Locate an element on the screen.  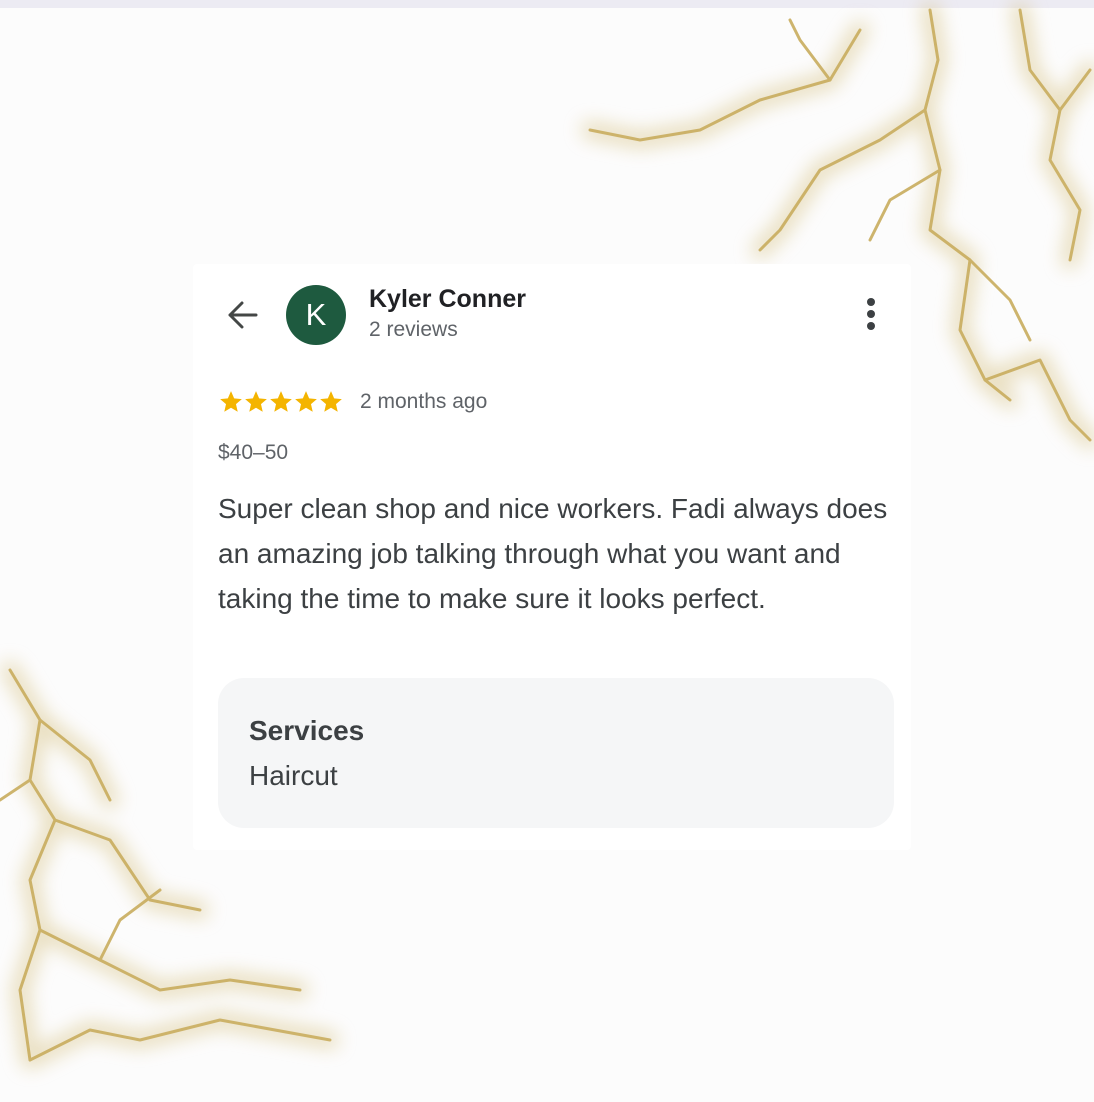
services-panel: Services Haircut is located at coordinates (556, 753).